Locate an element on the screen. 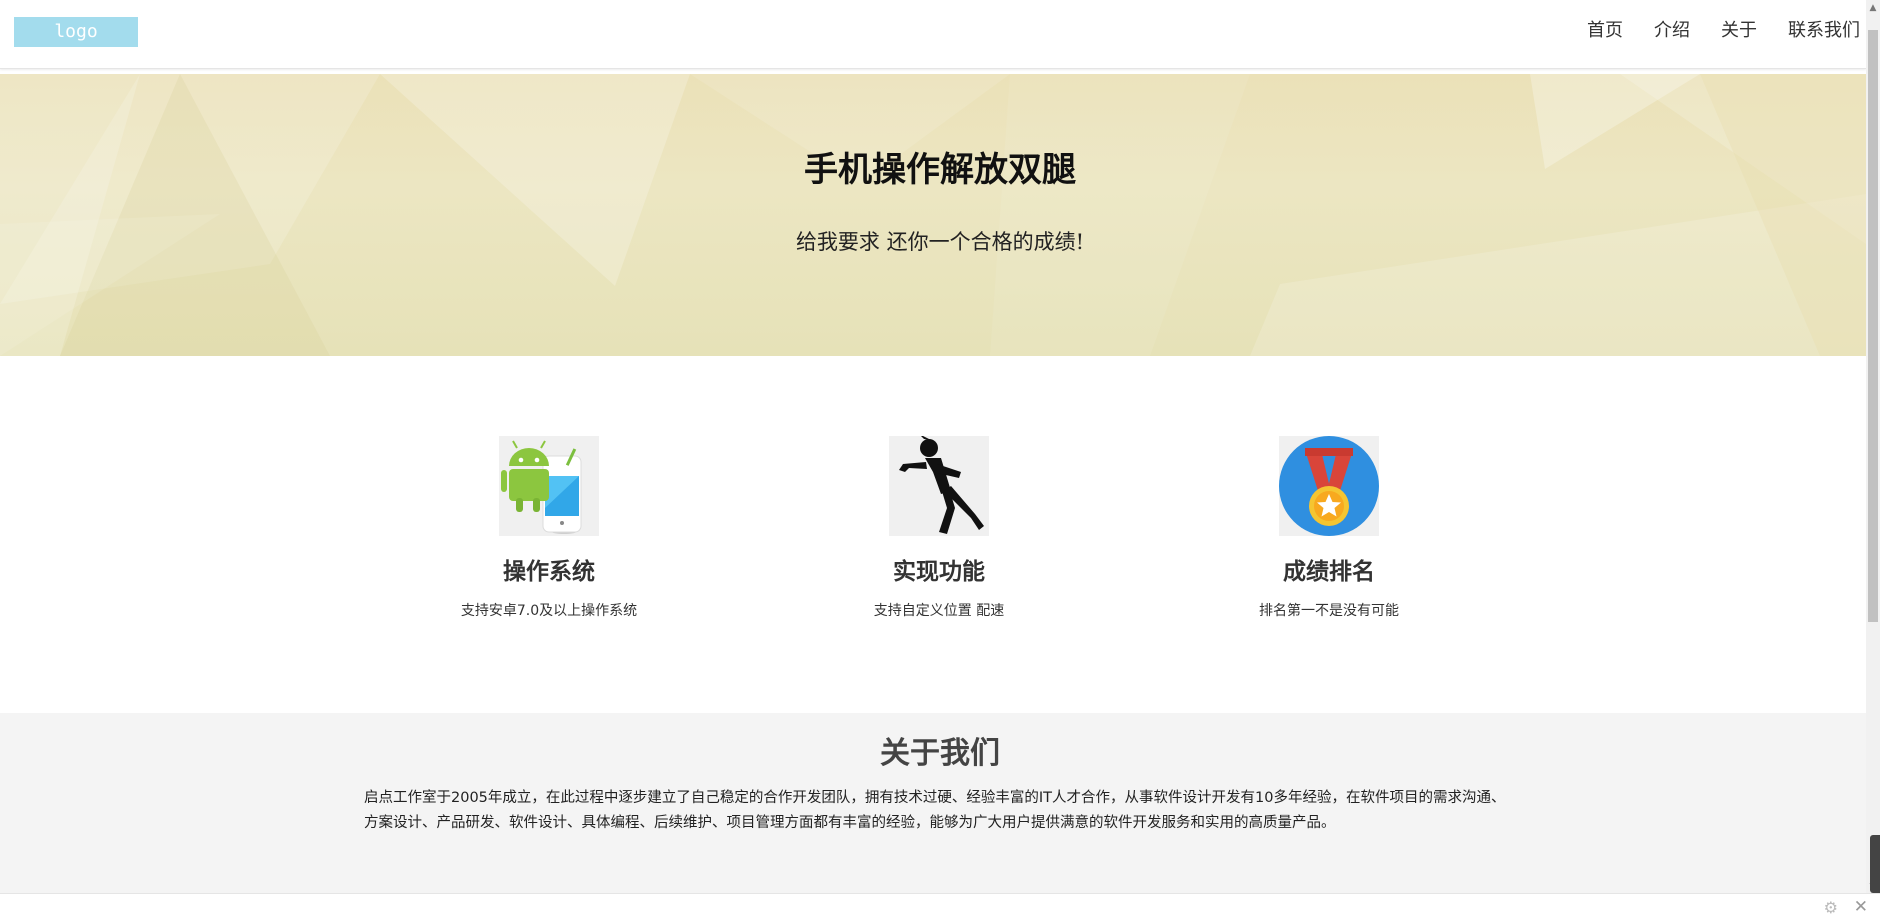  site-logo: logo is located at coordinates (76, 32).